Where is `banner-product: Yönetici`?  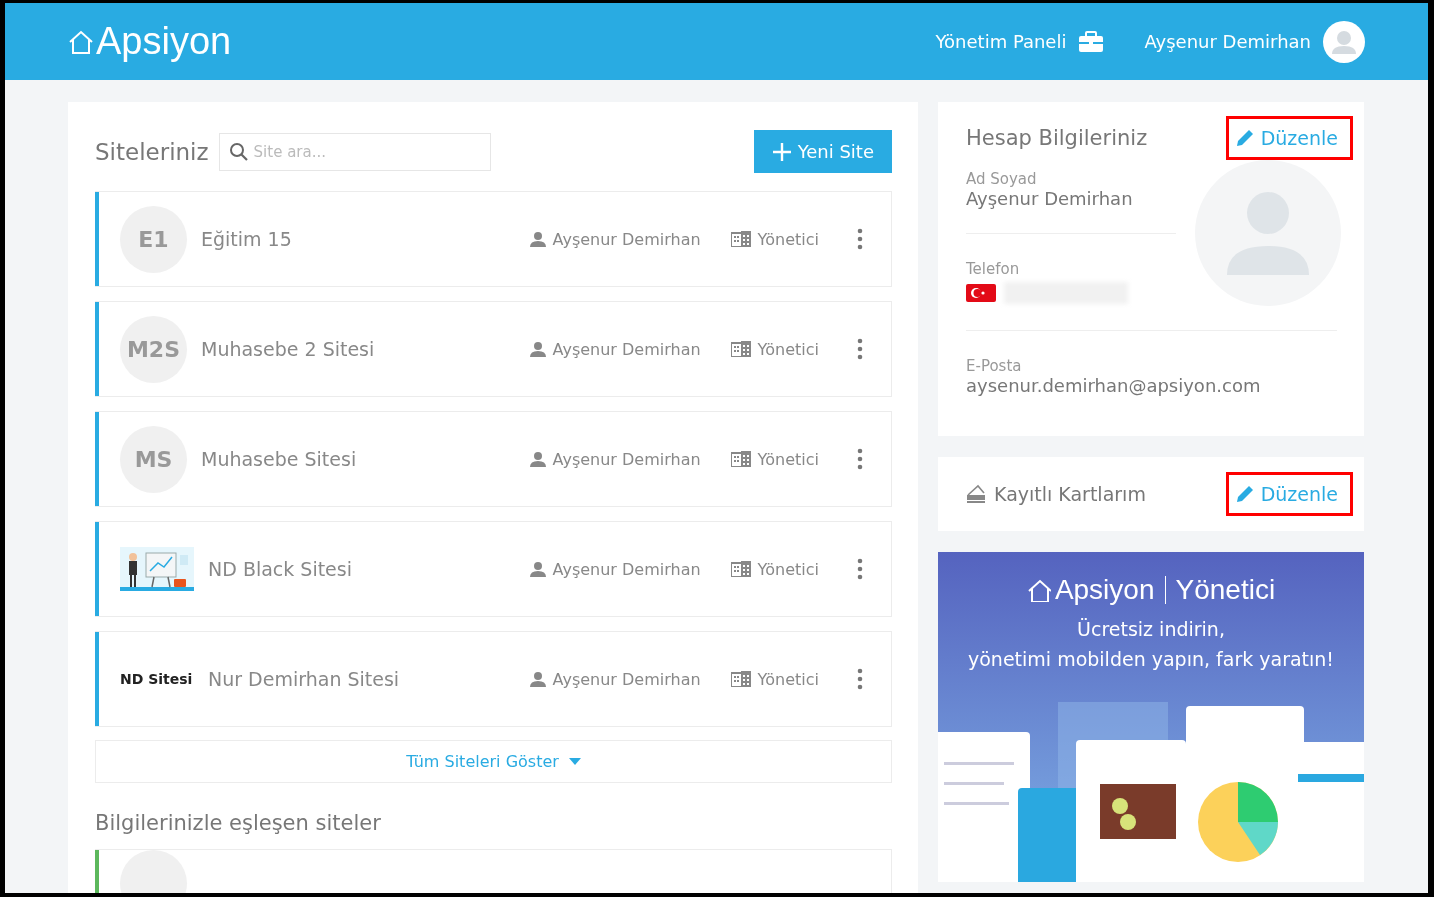 banner-product: Yönetici is located at coordinates (1225, 590).